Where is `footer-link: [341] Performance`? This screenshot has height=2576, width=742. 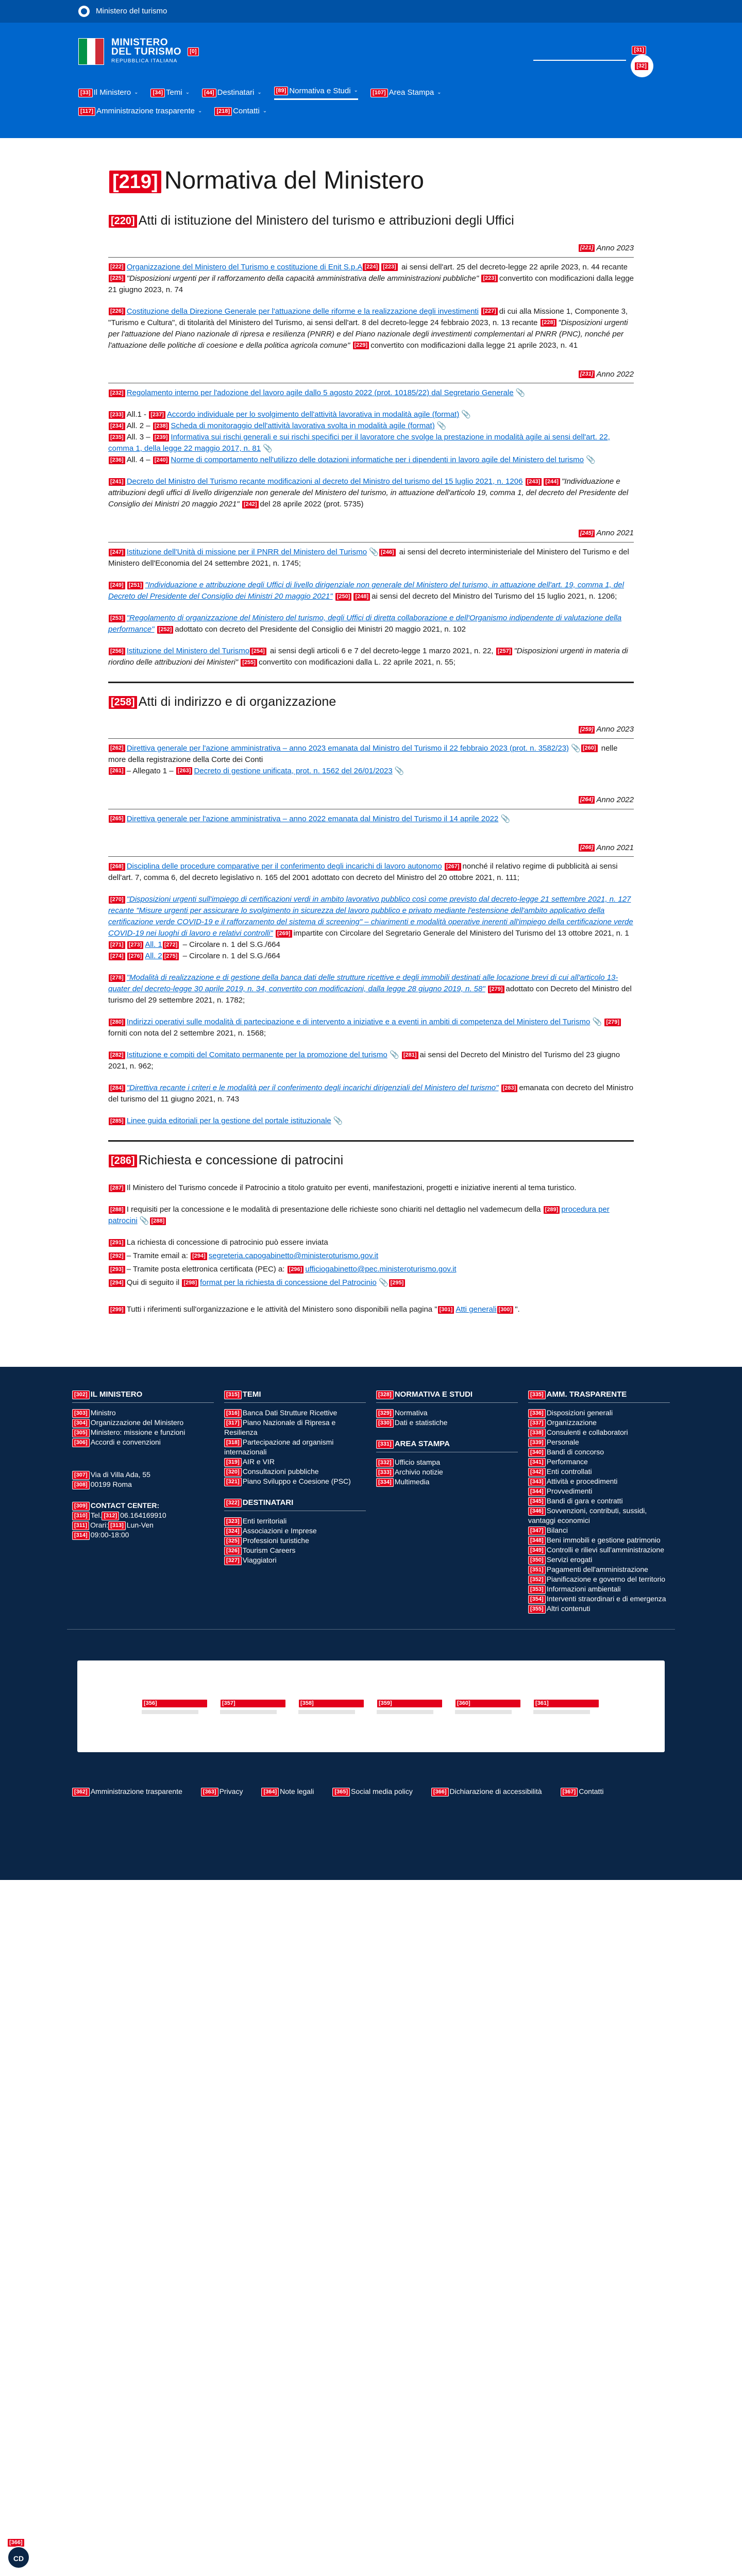
footer-link: [341] Performance is located at coordinates (599, 1462).